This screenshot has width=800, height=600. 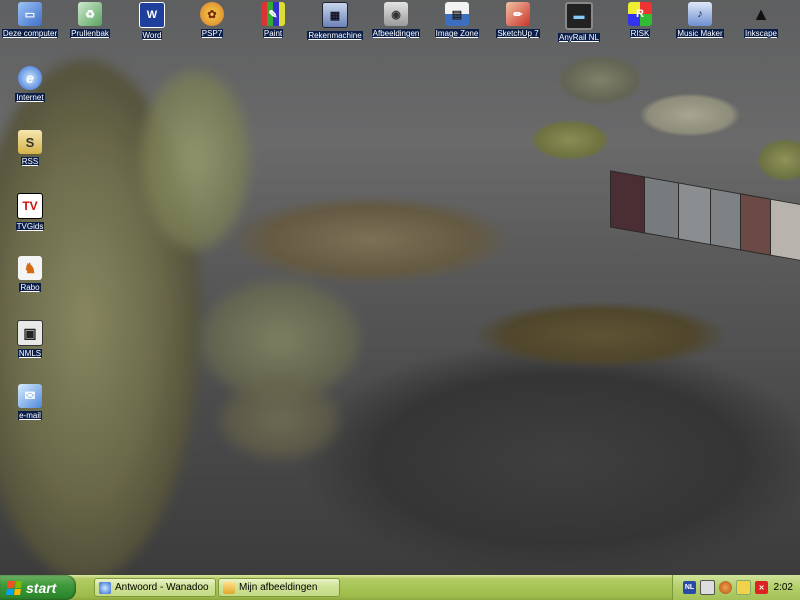 I want to click on desktop-icon-email: ✉ e-mail, so click(x=31, y=407).